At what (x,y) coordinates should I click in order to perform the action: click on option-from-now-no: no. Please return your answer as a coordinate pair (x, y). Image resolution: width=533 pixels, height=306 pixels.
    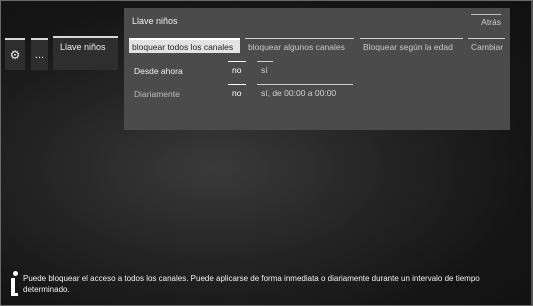
    Looking at the image, I should click on (237, 68).